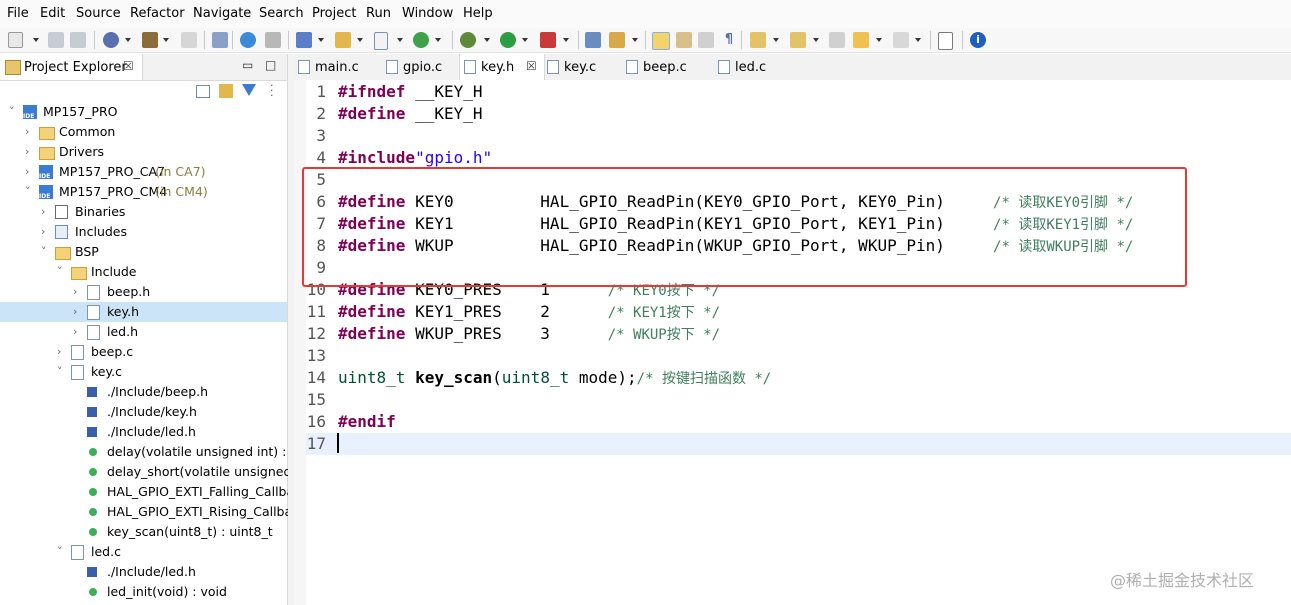 This screenshot has width=1291, height=605. Describe the element at coordinates (247, 65) in the screenshot. I see `minimize-icon: ▭` at that location.